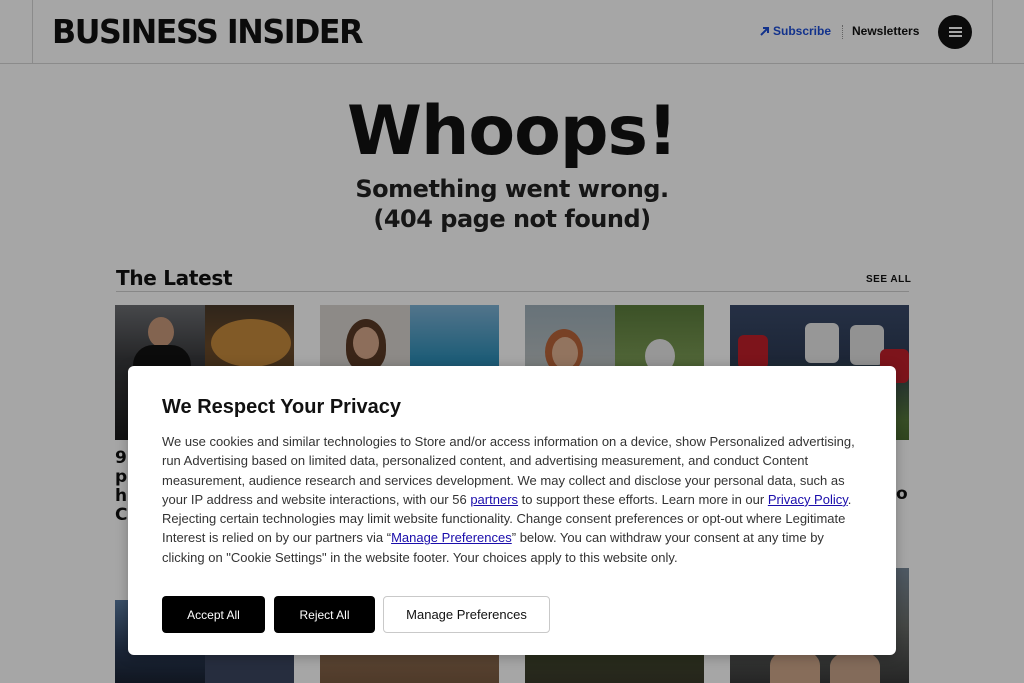 The height and width of the screenshot is (683, 1024). What do you see at coordinates (494, 499) in the screenshot?
I see `partners-link: partners` at bounding box center [494, 499].